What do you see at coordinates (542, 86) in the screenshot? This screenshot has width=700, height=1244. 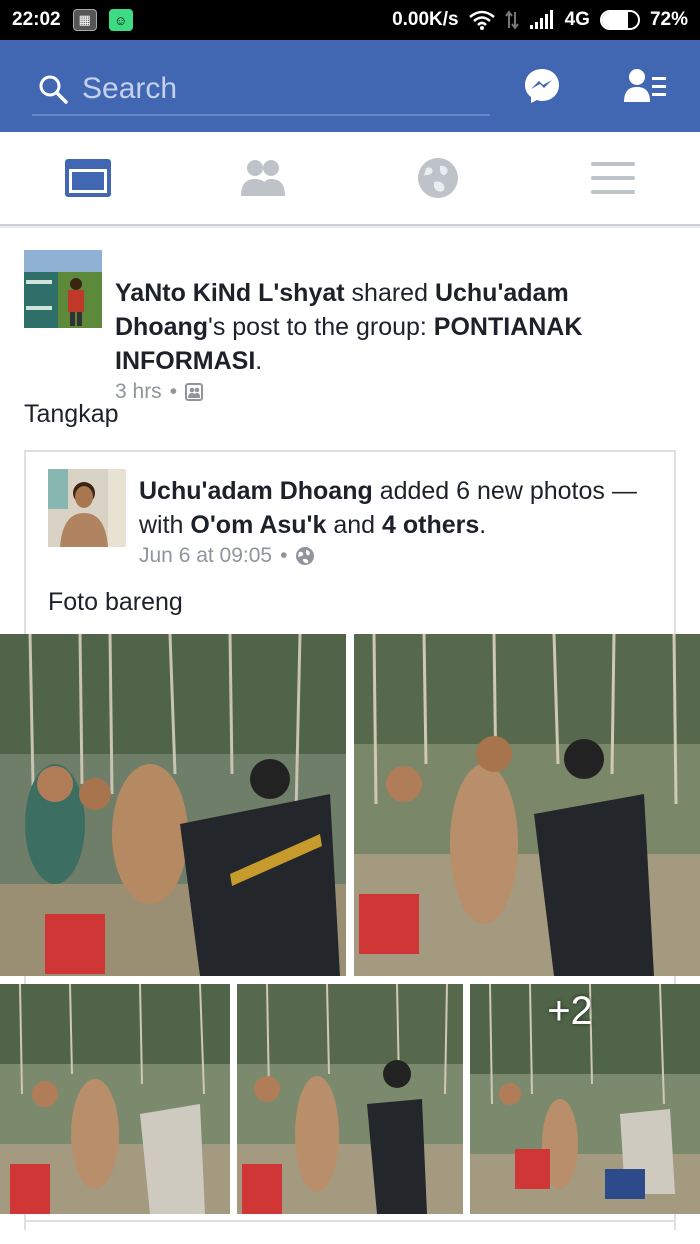 I see `messenger-icon` at bounding box center [542, 86].